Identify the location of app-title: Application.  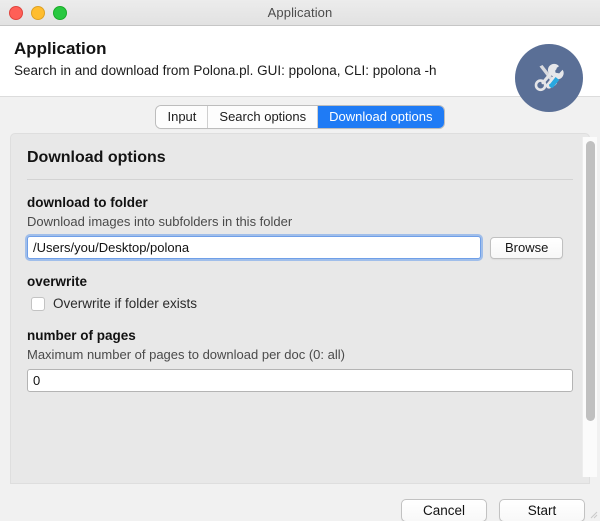
(60, 48).